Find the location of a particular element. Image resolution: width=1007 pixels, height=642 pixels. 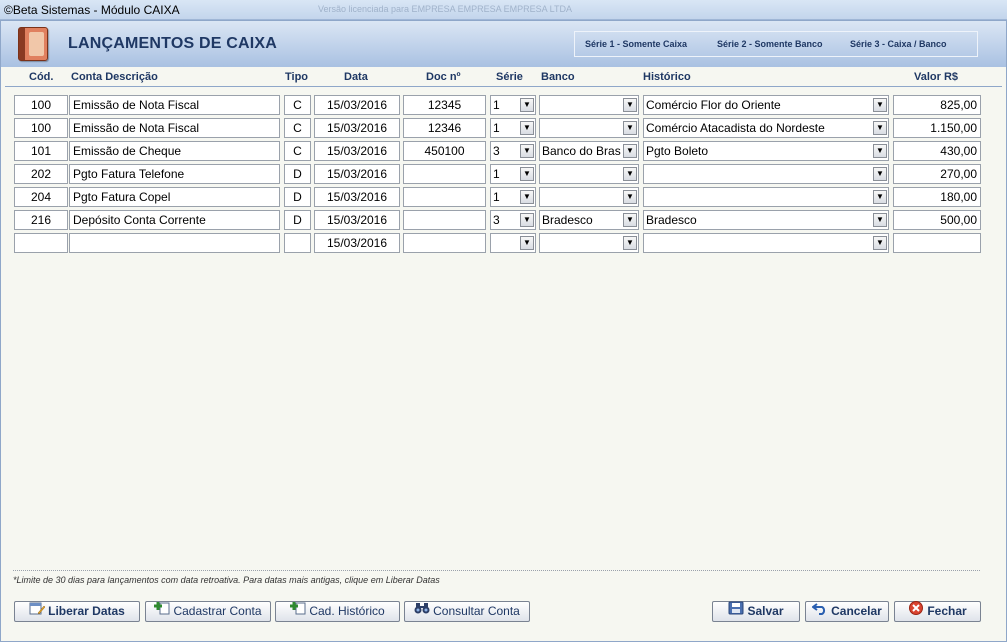

window-title: ©Beta Sistemas - Módulo CAIXA is located at coordinates (92, 10).